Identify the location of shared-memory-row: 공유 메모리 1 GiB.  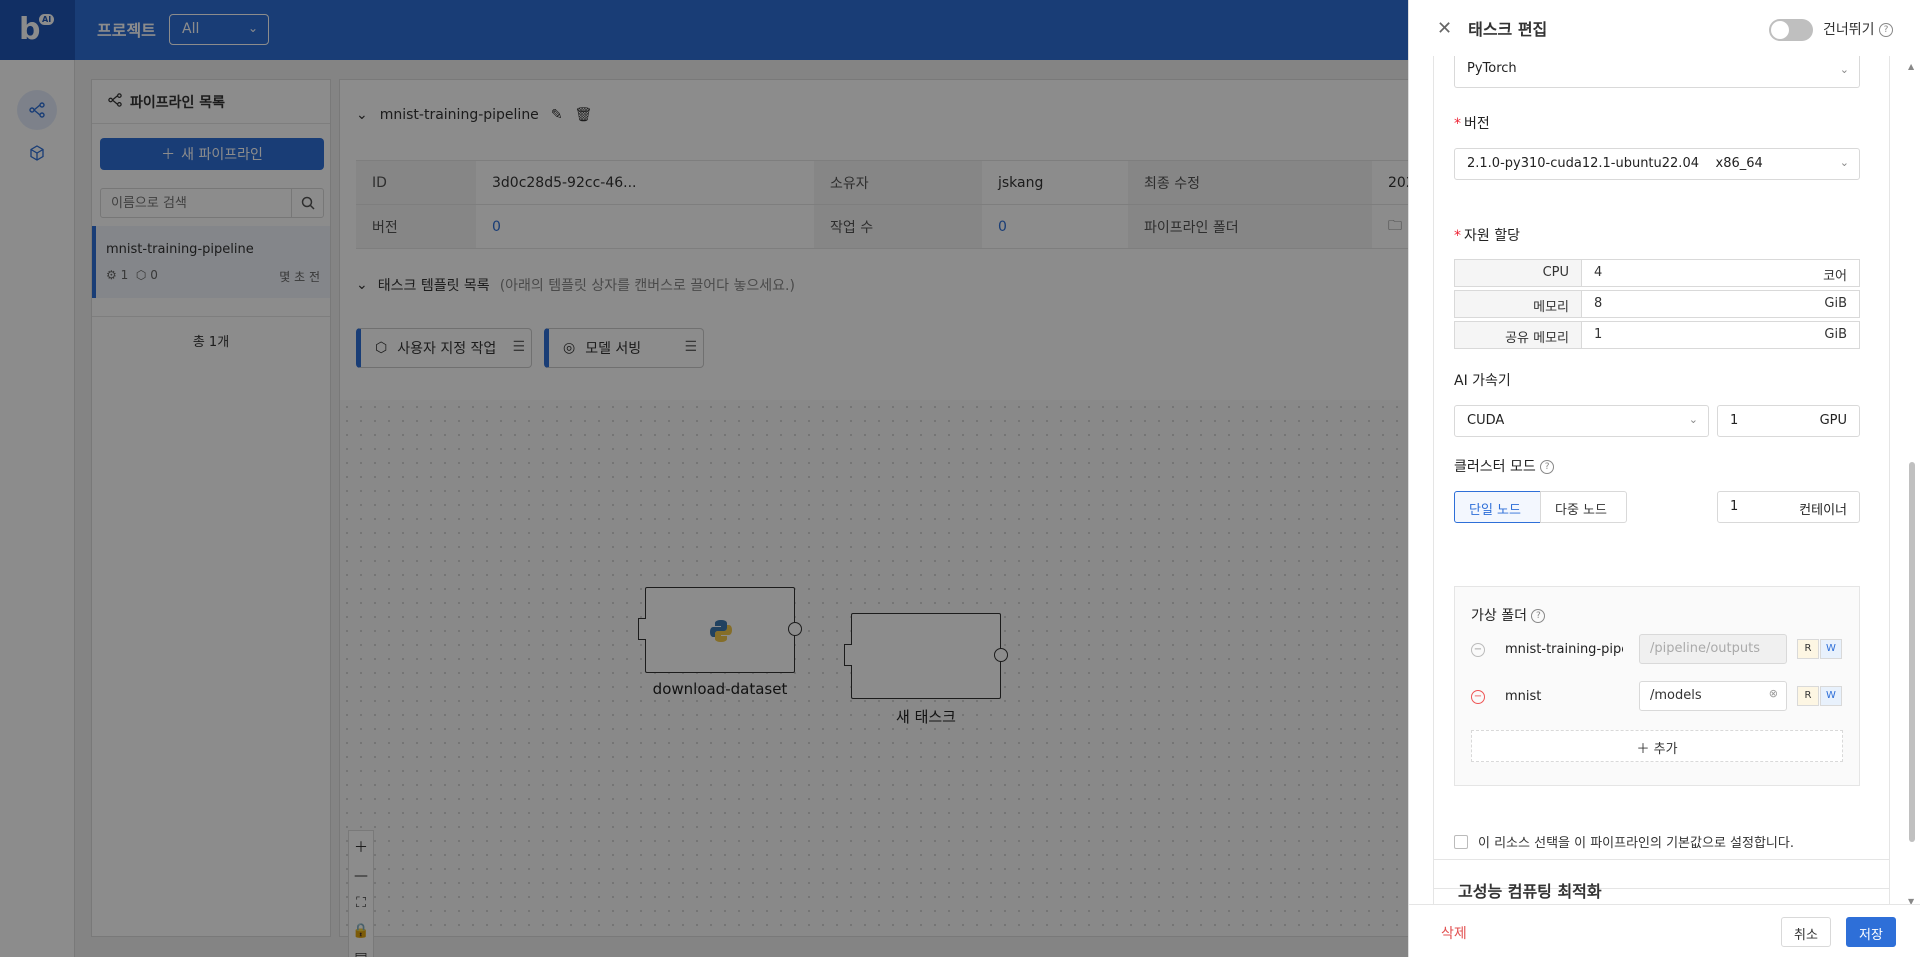
(1657, 335).